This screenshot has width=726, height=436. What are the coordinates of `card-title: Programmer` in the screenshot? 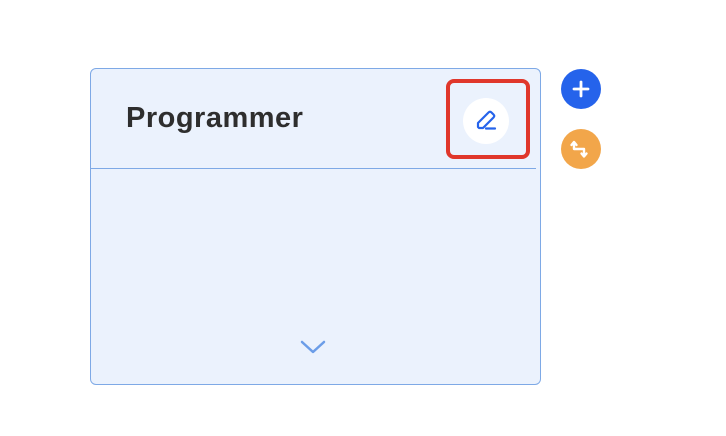 It's located at (215, 118).